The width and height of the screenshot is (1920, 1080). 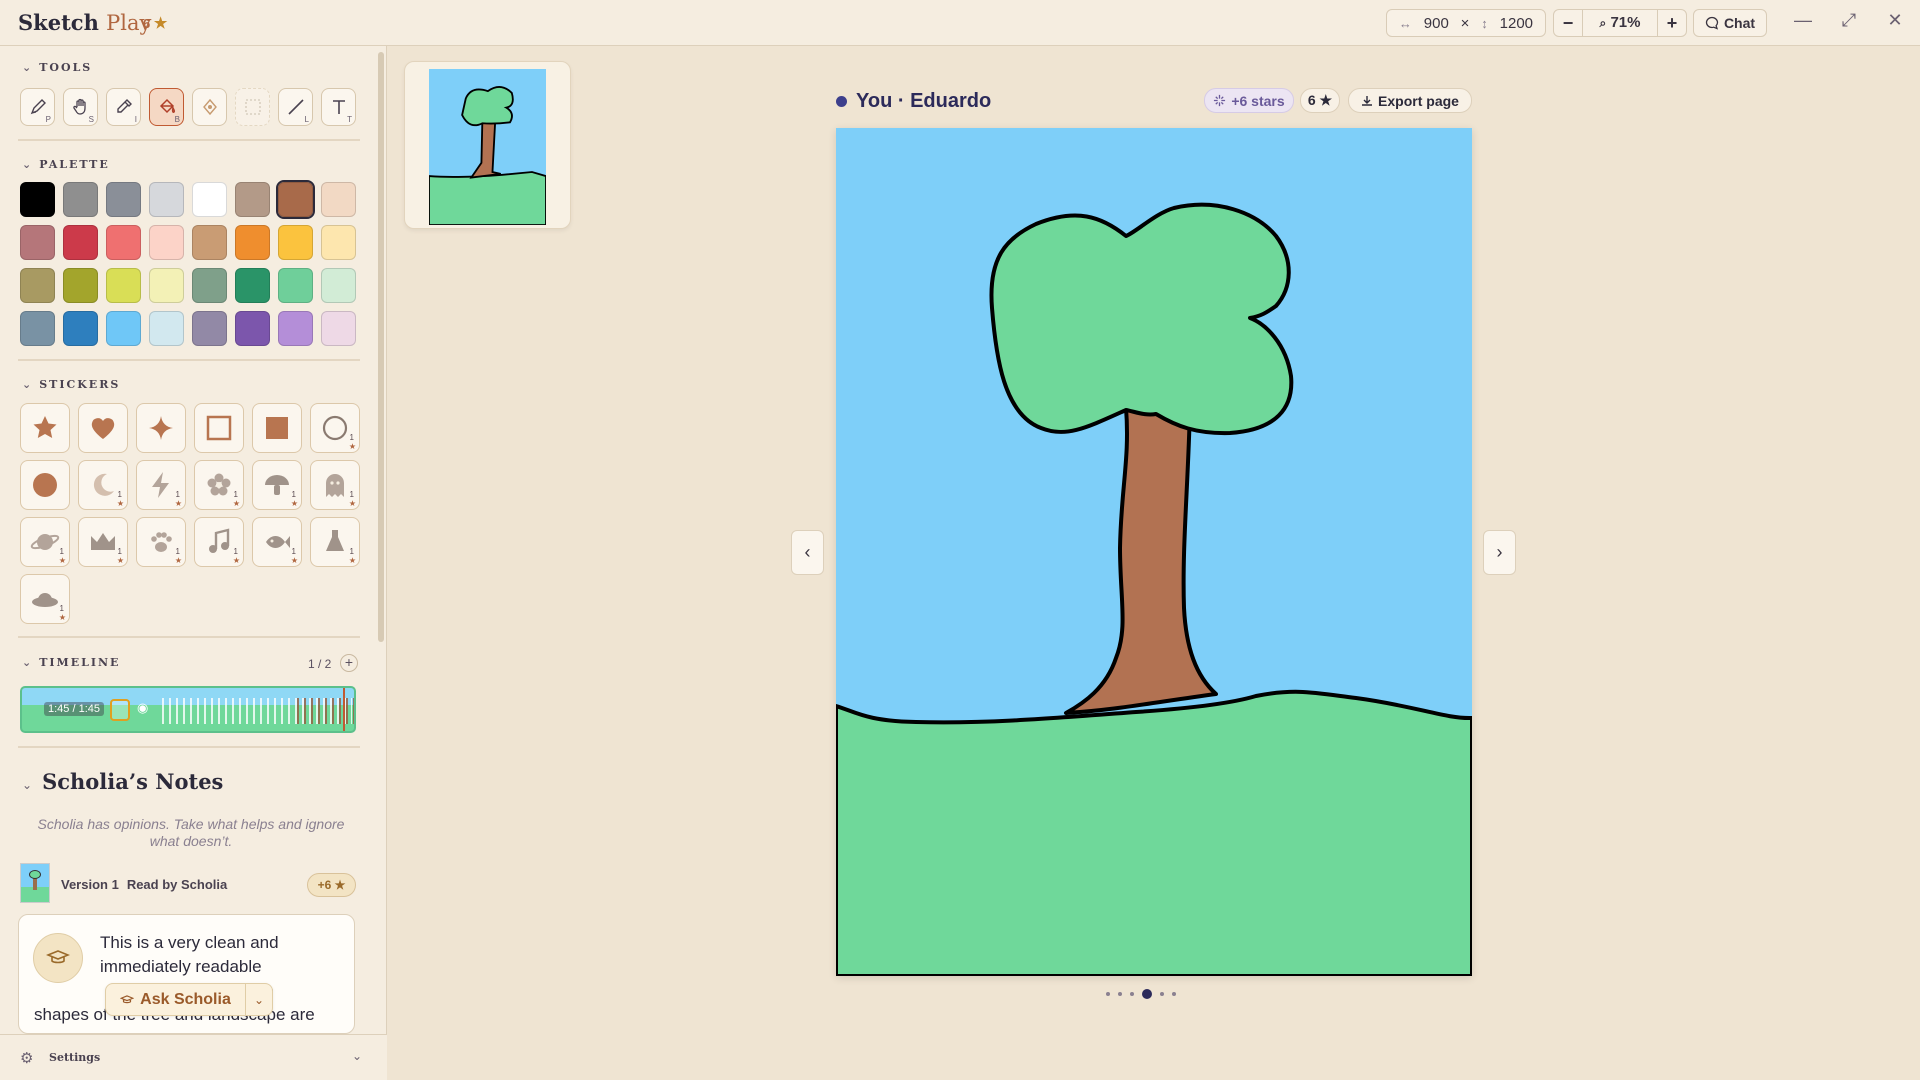 What do you see at coordinates (219, 485) in the screenshot?
I see `sticker-flower: 1 ★` at bounding box center [219, 485].